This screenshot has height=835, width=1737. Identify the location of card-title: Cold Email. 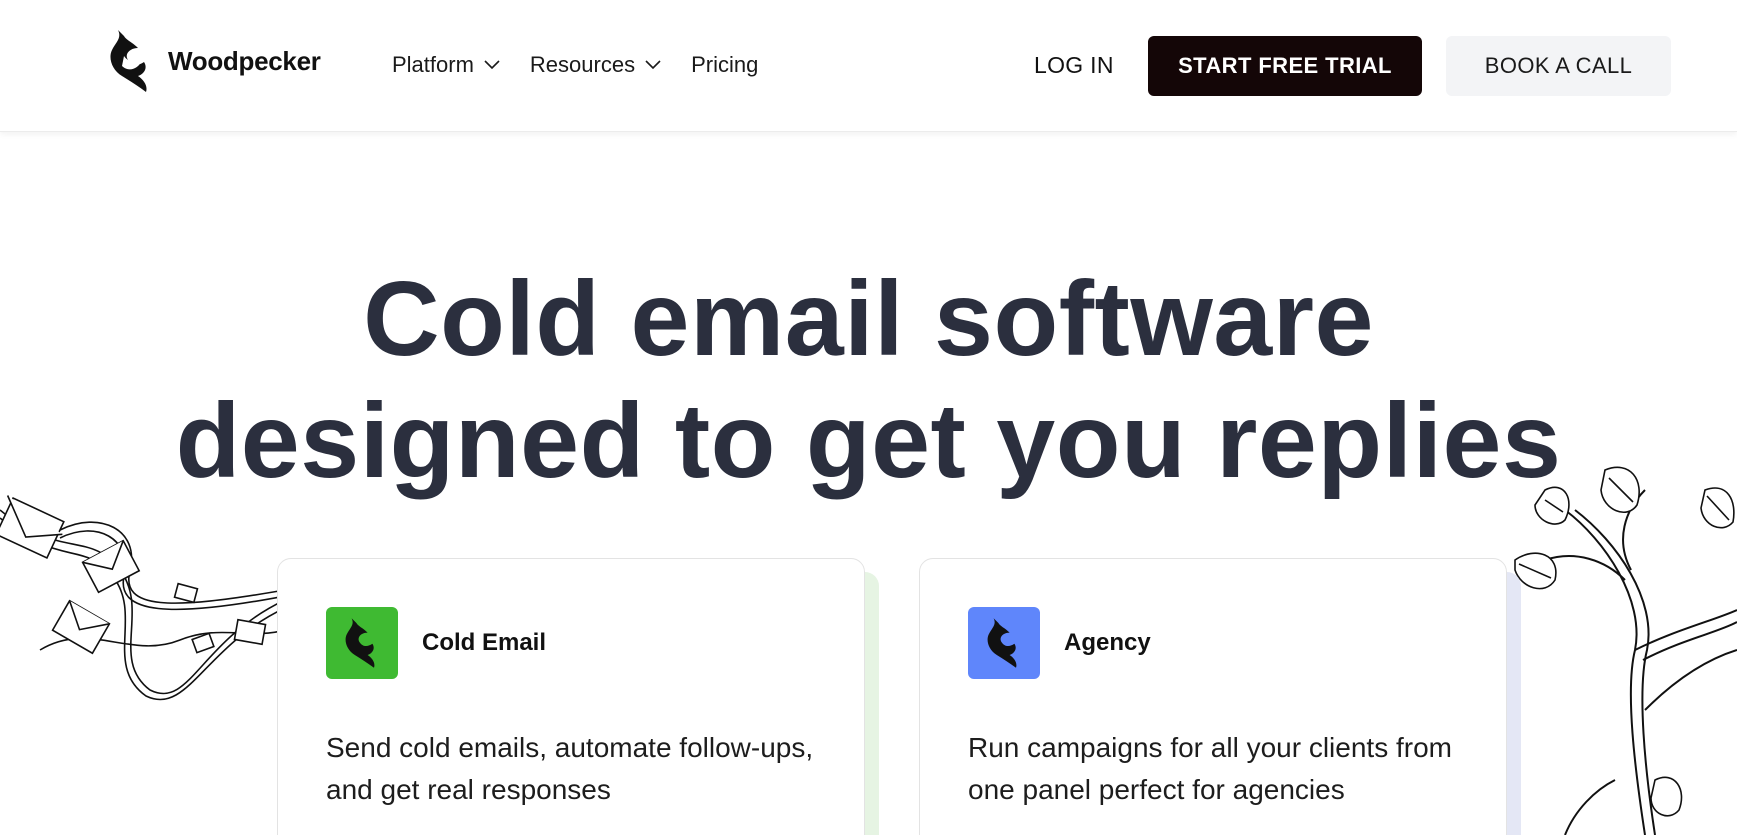
(484, 642).